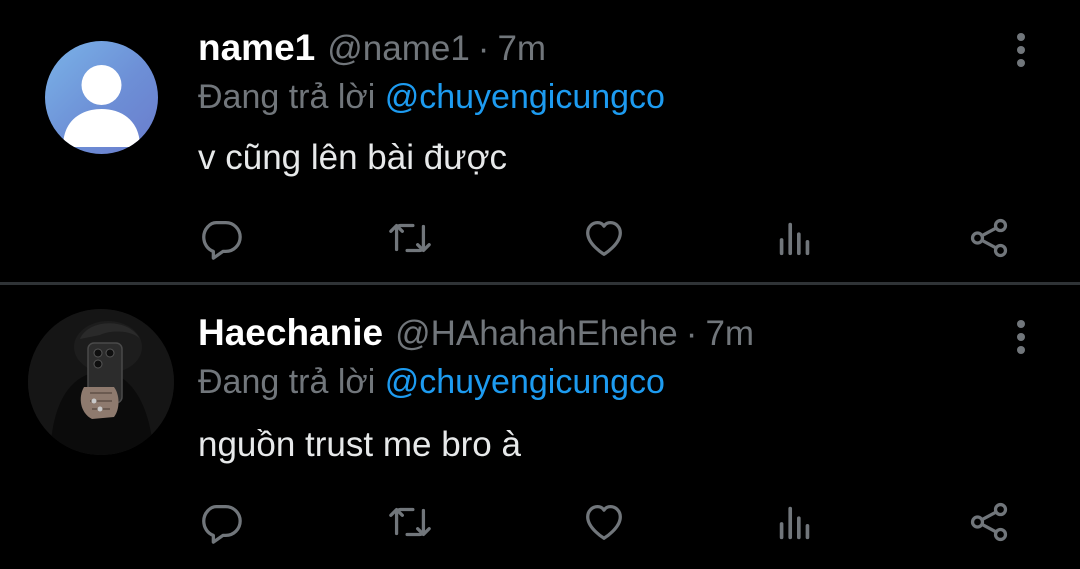 The width and height of the screenshot is (1080, 569). I want to click on tweet-header: name1 @name1 · 7m, so click(372, 50).